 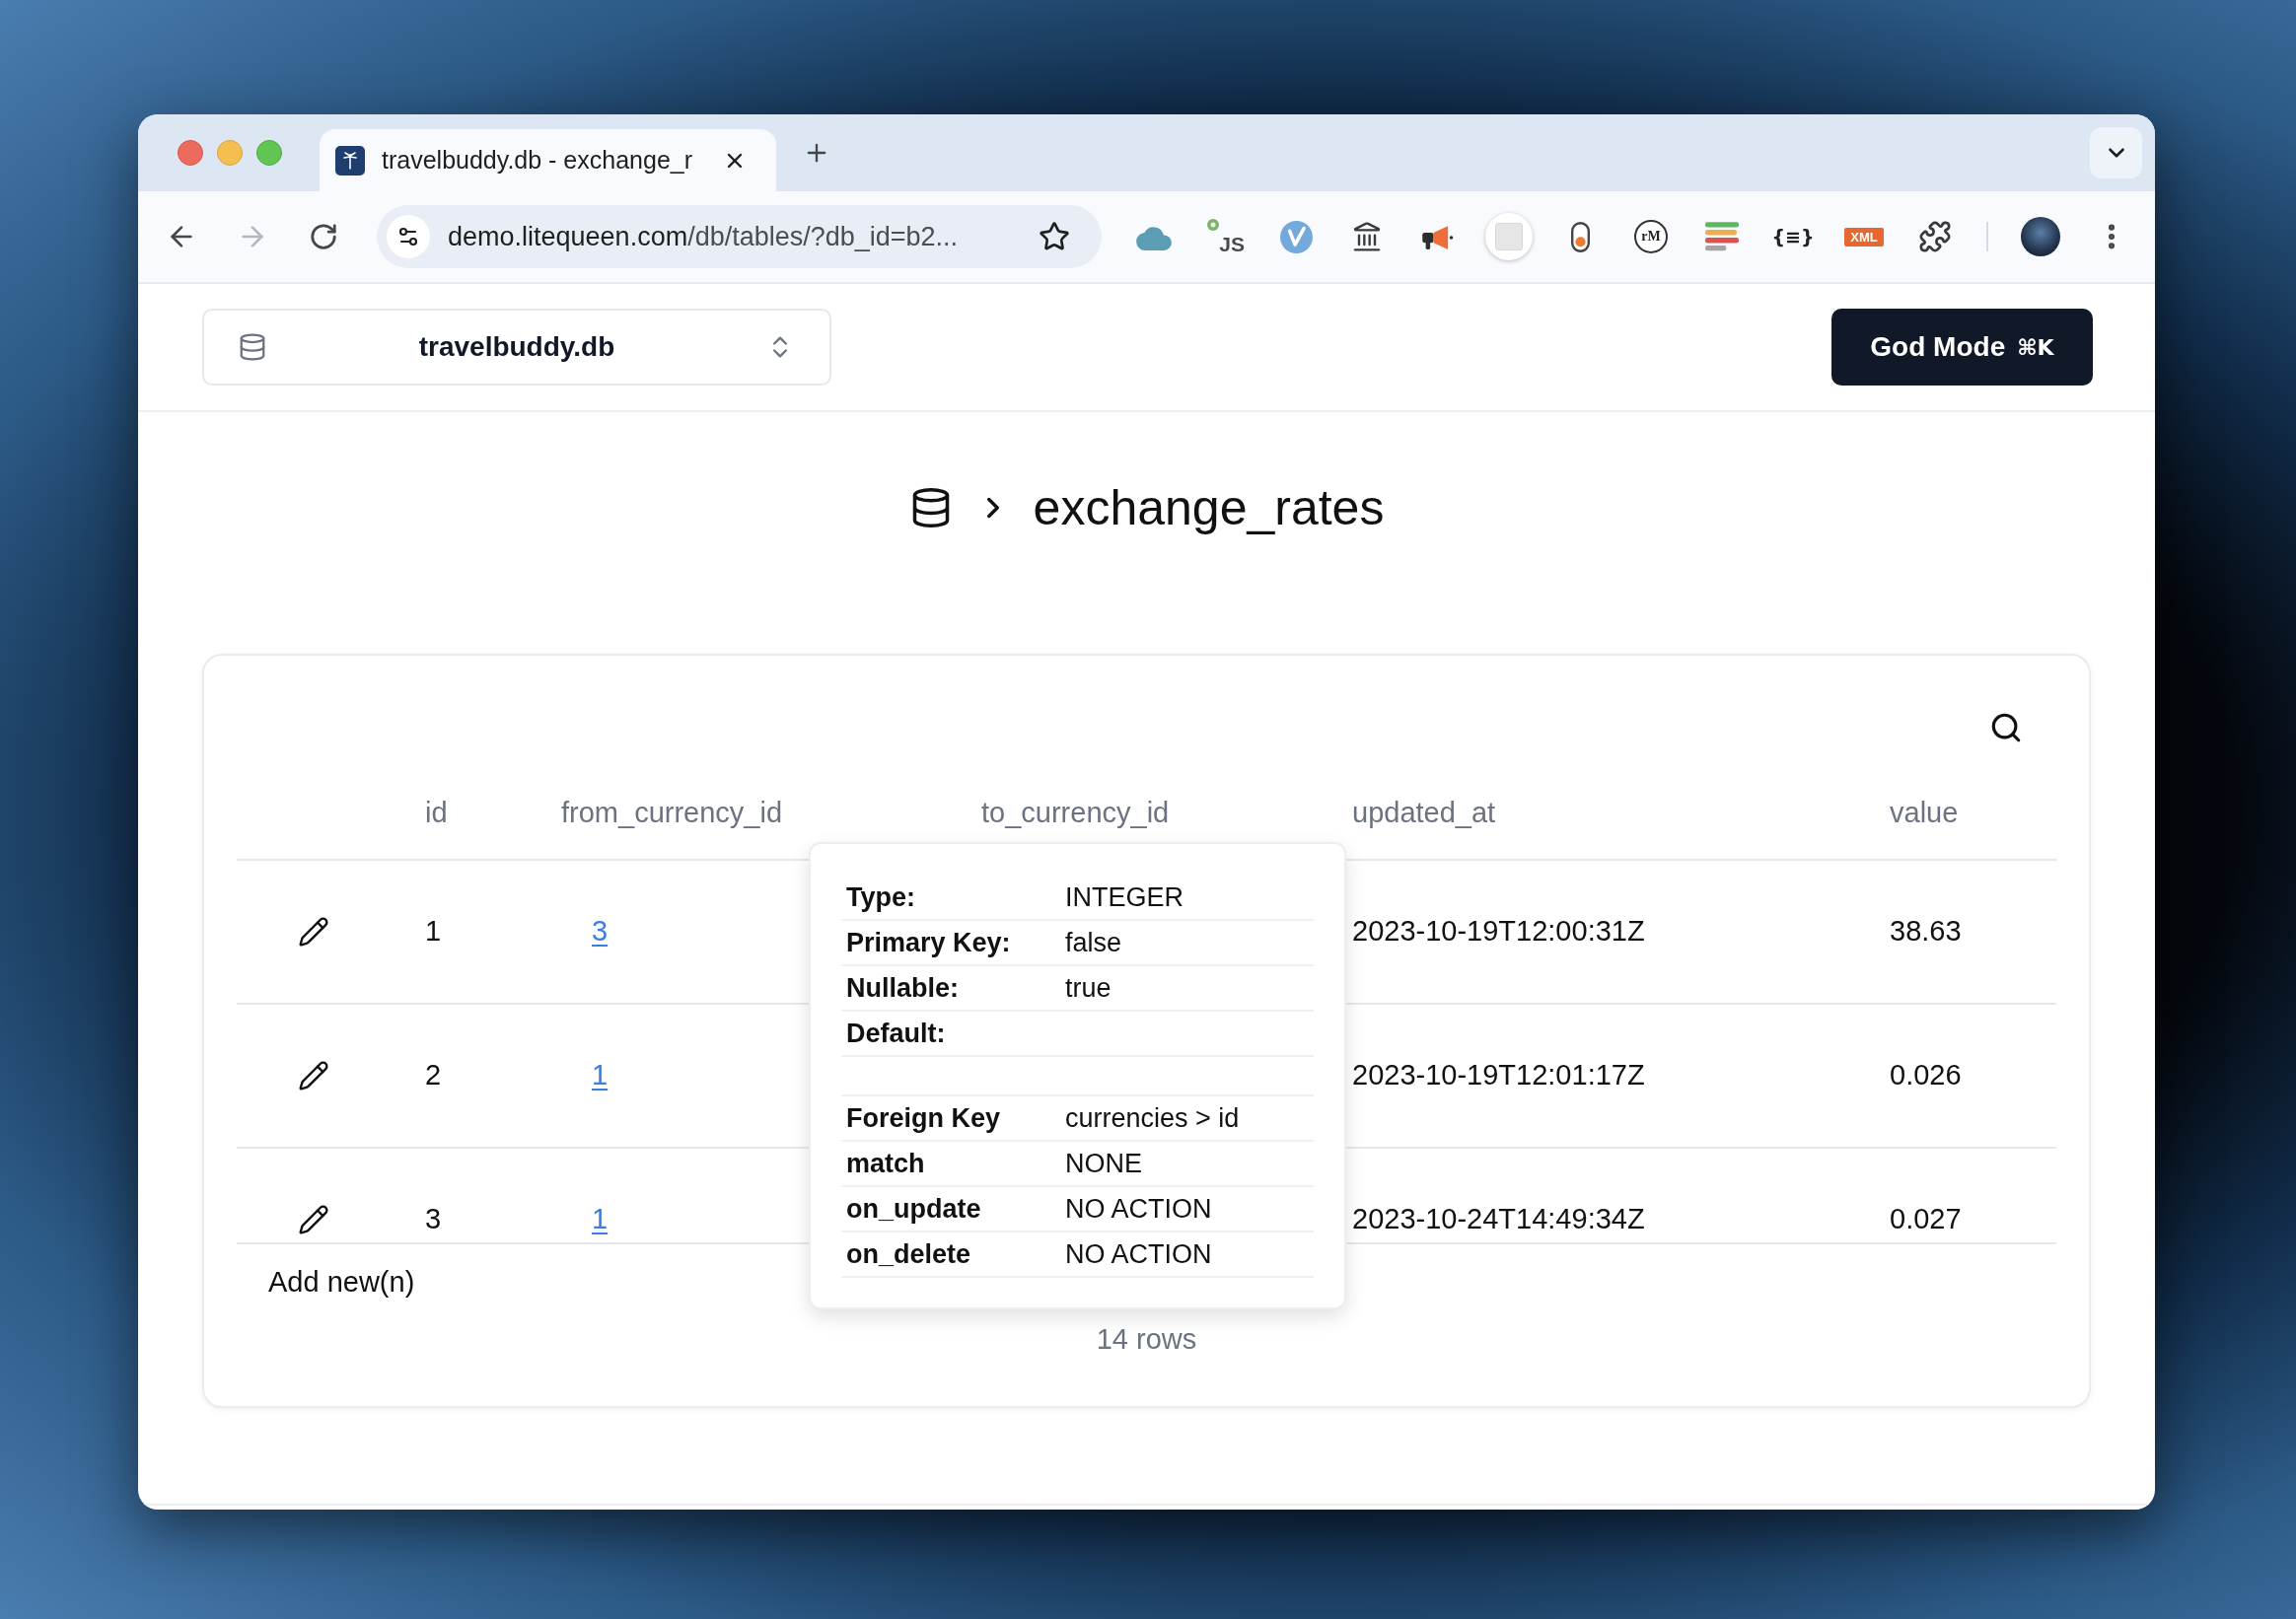 What do you see at coordinates (324, 237) in the screenshot?
I see `reload-icon` at bounding box center [324, 237].